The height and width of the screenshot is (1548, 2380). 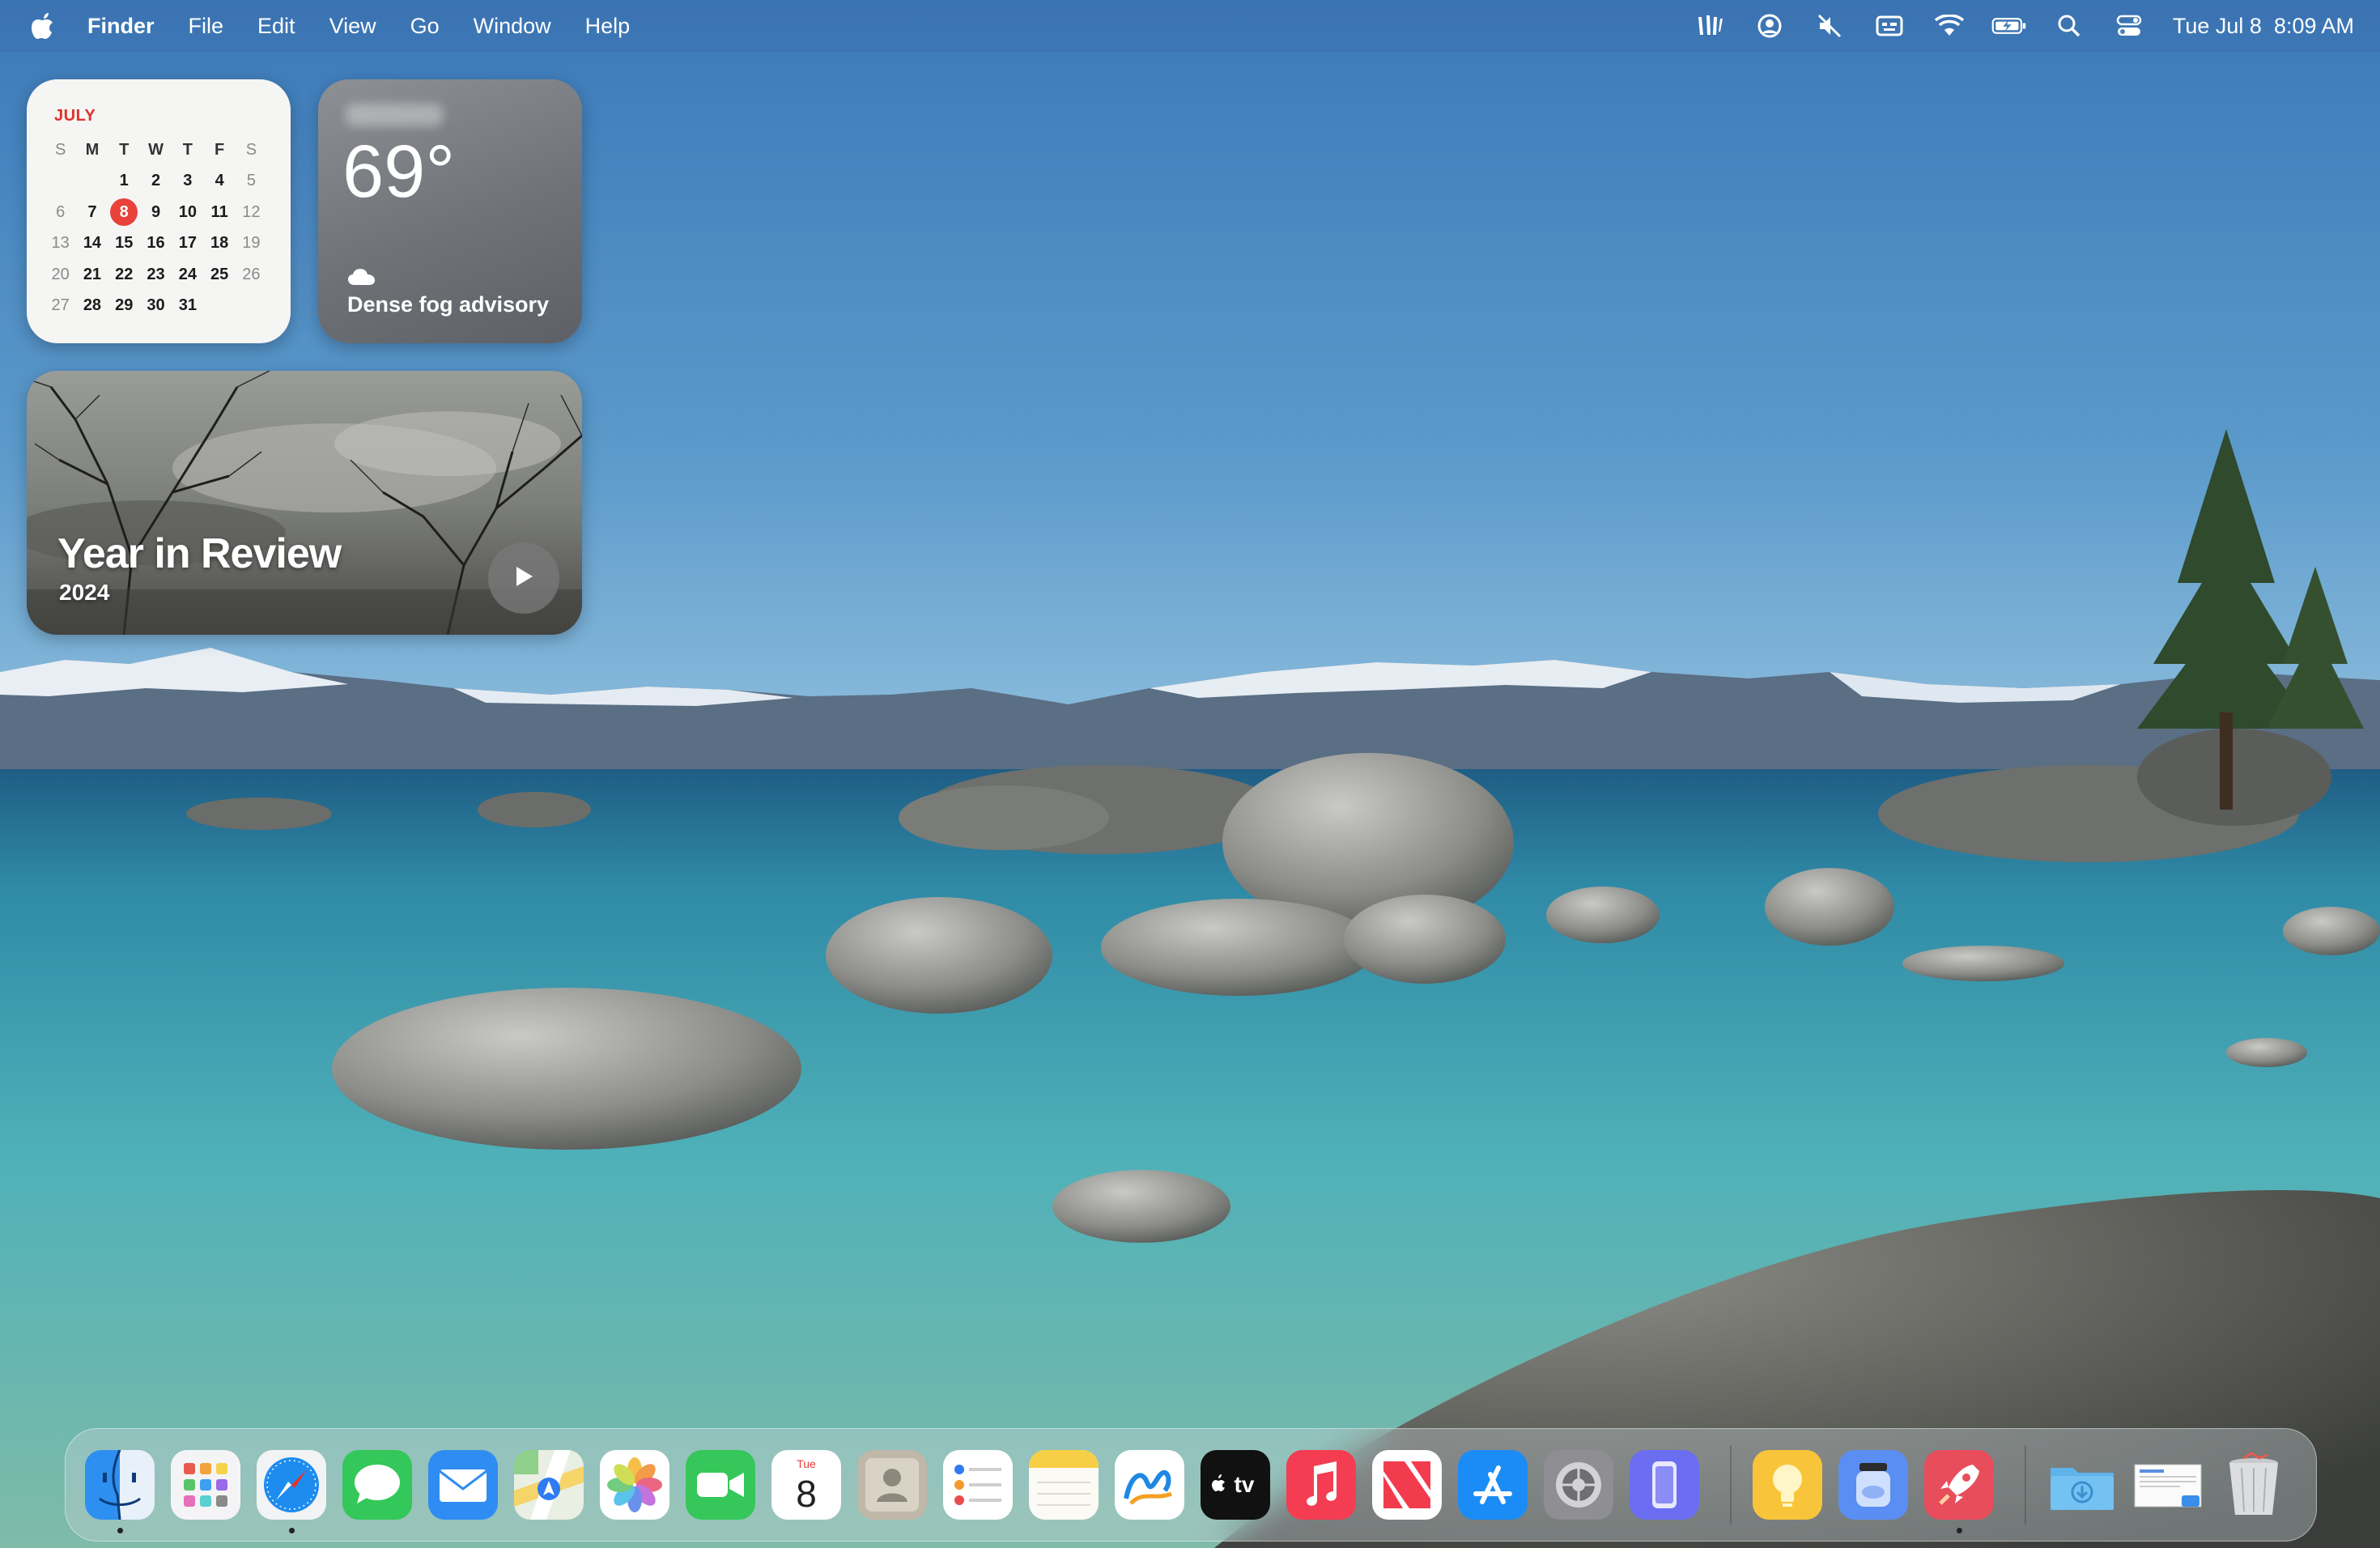 What do you see at coordinates (220, 243) in the screenshot?
I see `calendar-day: 18` at bounding box center [220, 243].